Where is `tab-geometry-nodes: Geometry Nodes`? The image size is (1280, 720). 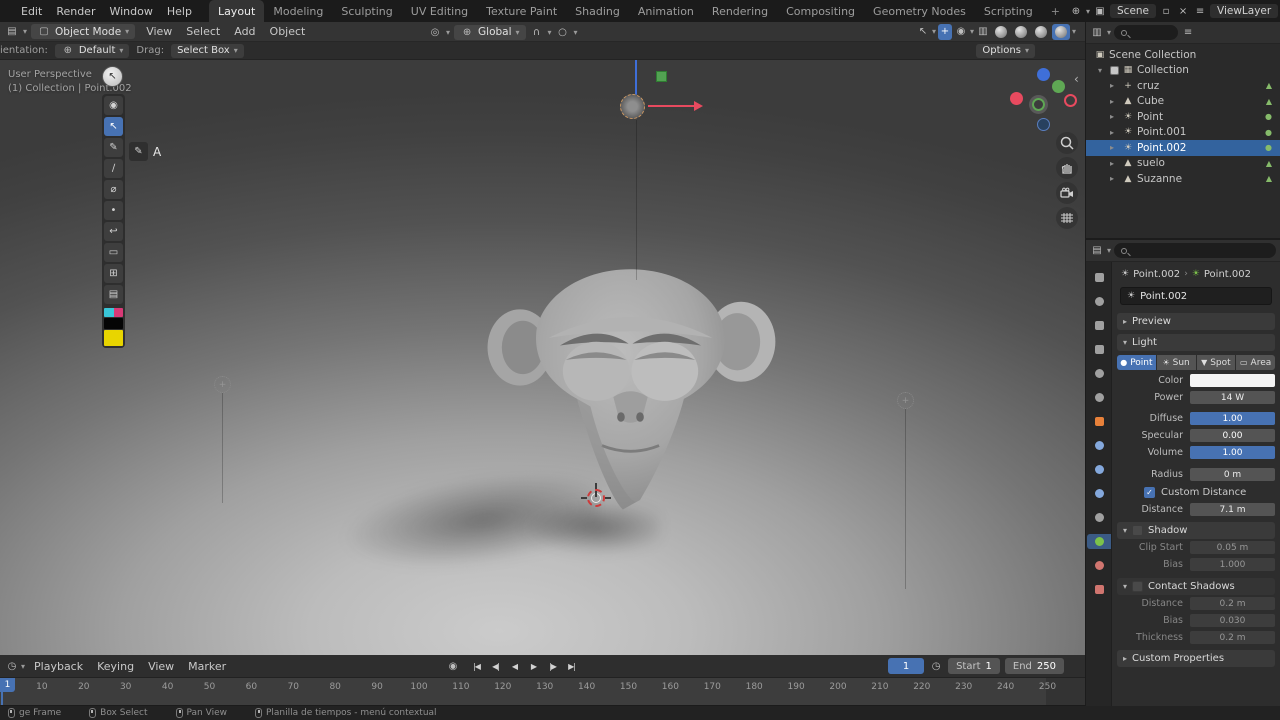 tab-geometry-nodes: Geometry Nodes is located at coordinates (919, 11).